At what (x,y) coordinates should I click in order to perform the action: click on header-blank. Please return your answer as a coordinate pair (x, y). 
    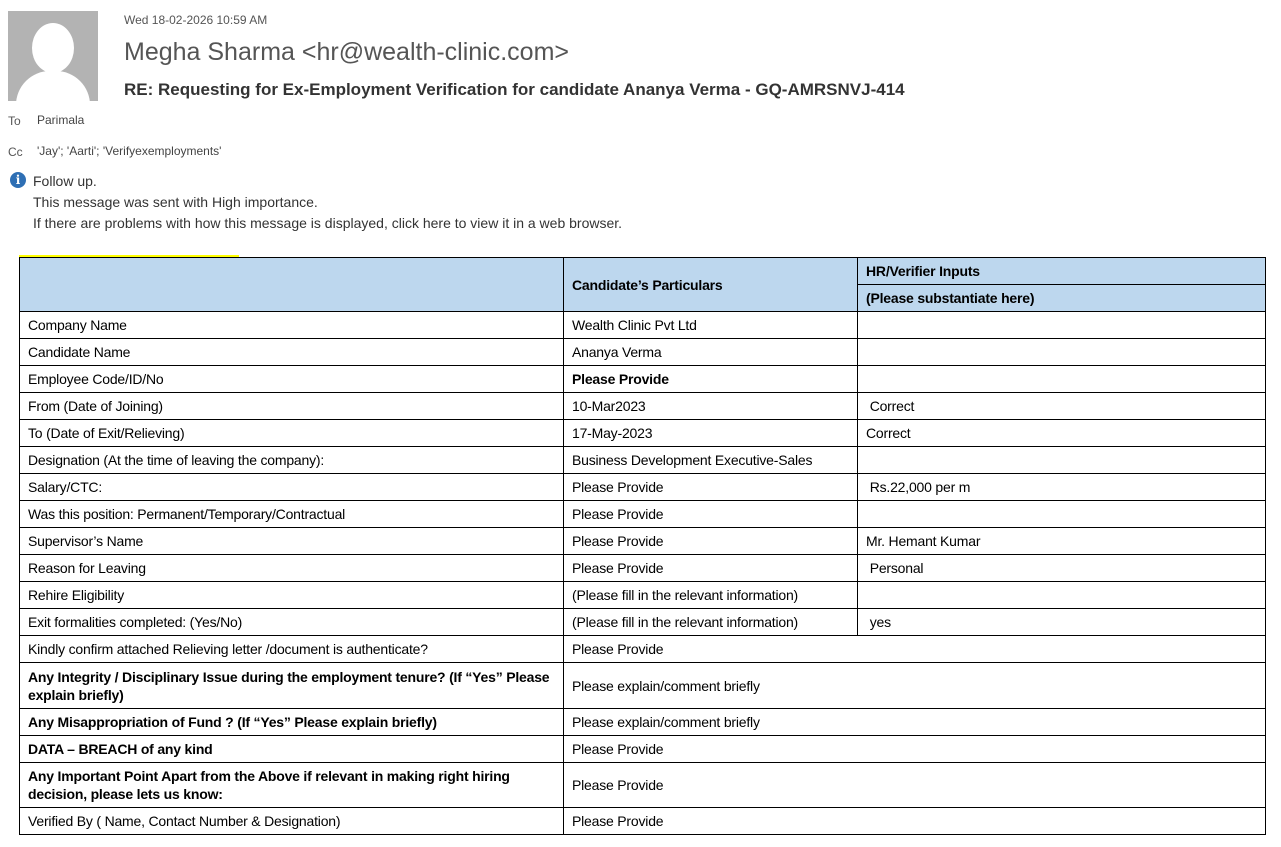
    Looking at the image, I should click on (291, 284).